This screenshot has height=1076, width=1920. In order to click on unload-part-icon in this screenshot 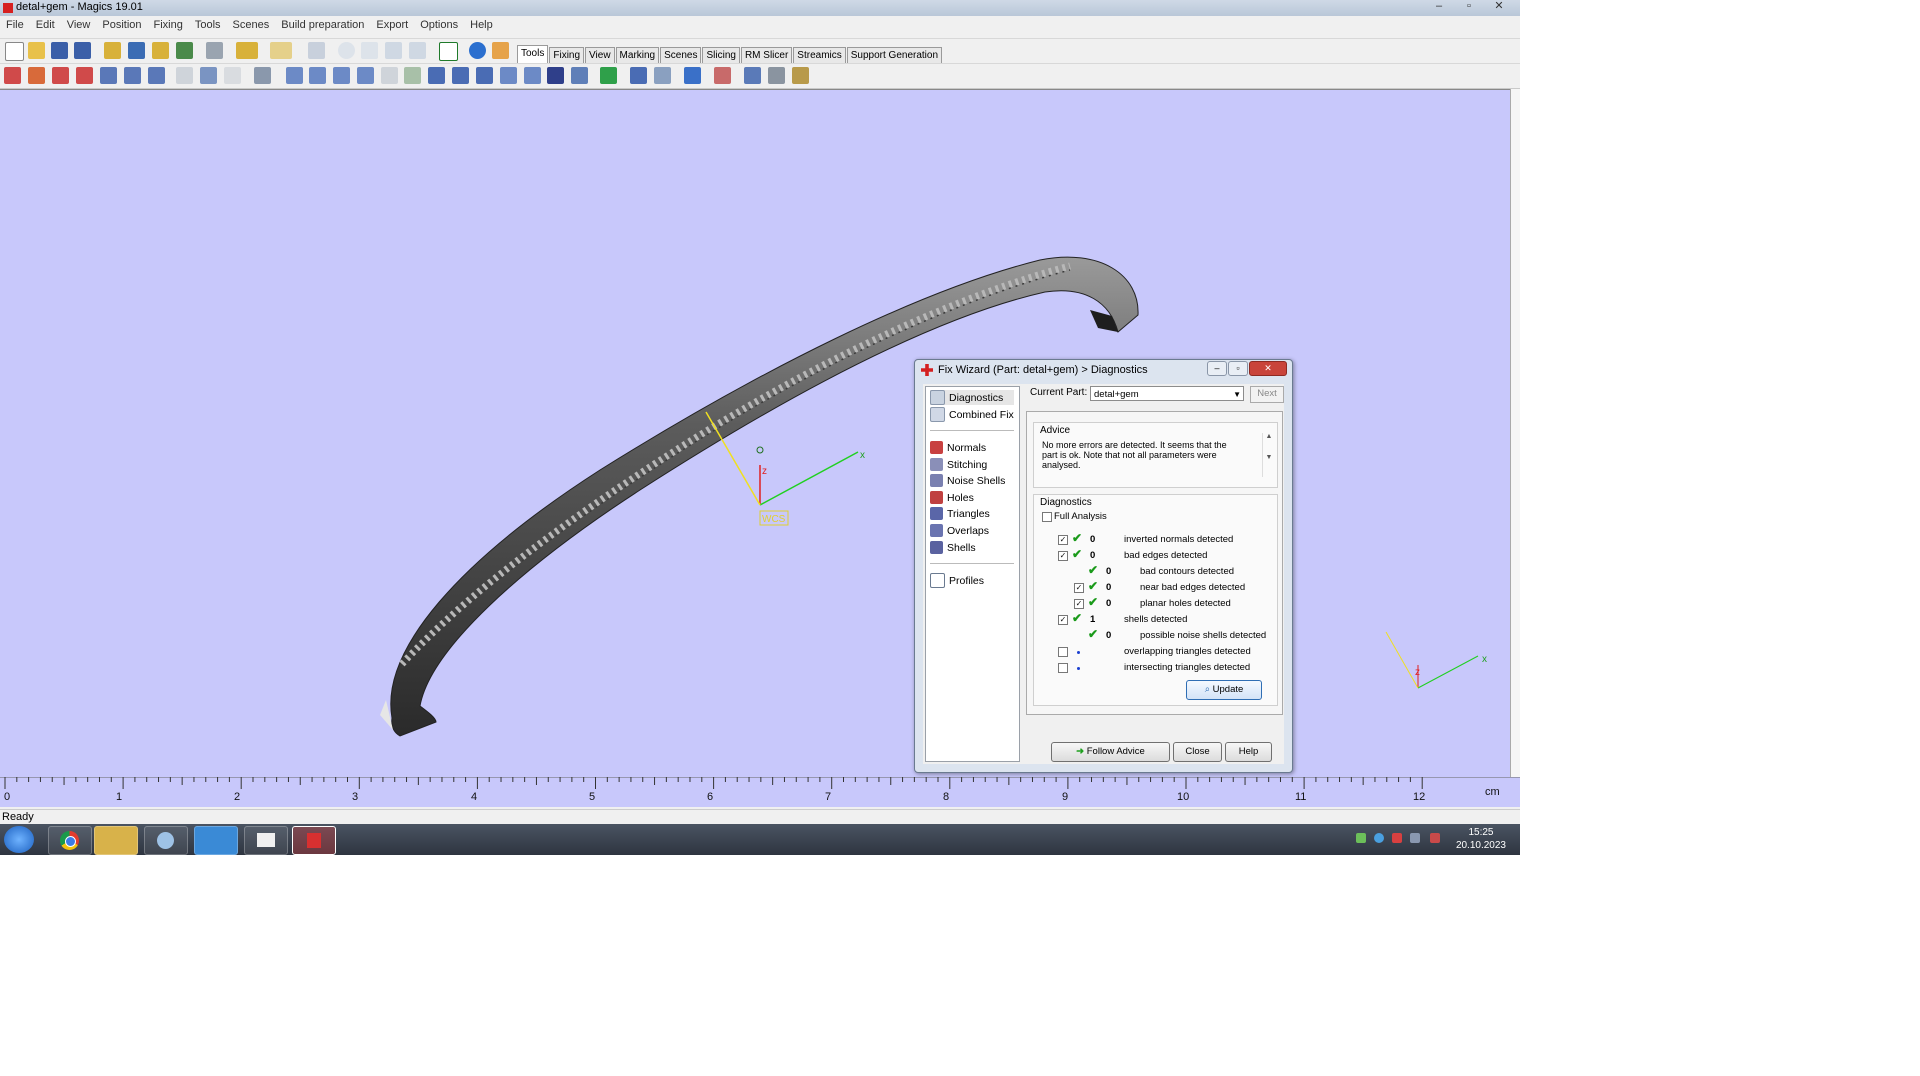, I will do `click(184, 50)`.